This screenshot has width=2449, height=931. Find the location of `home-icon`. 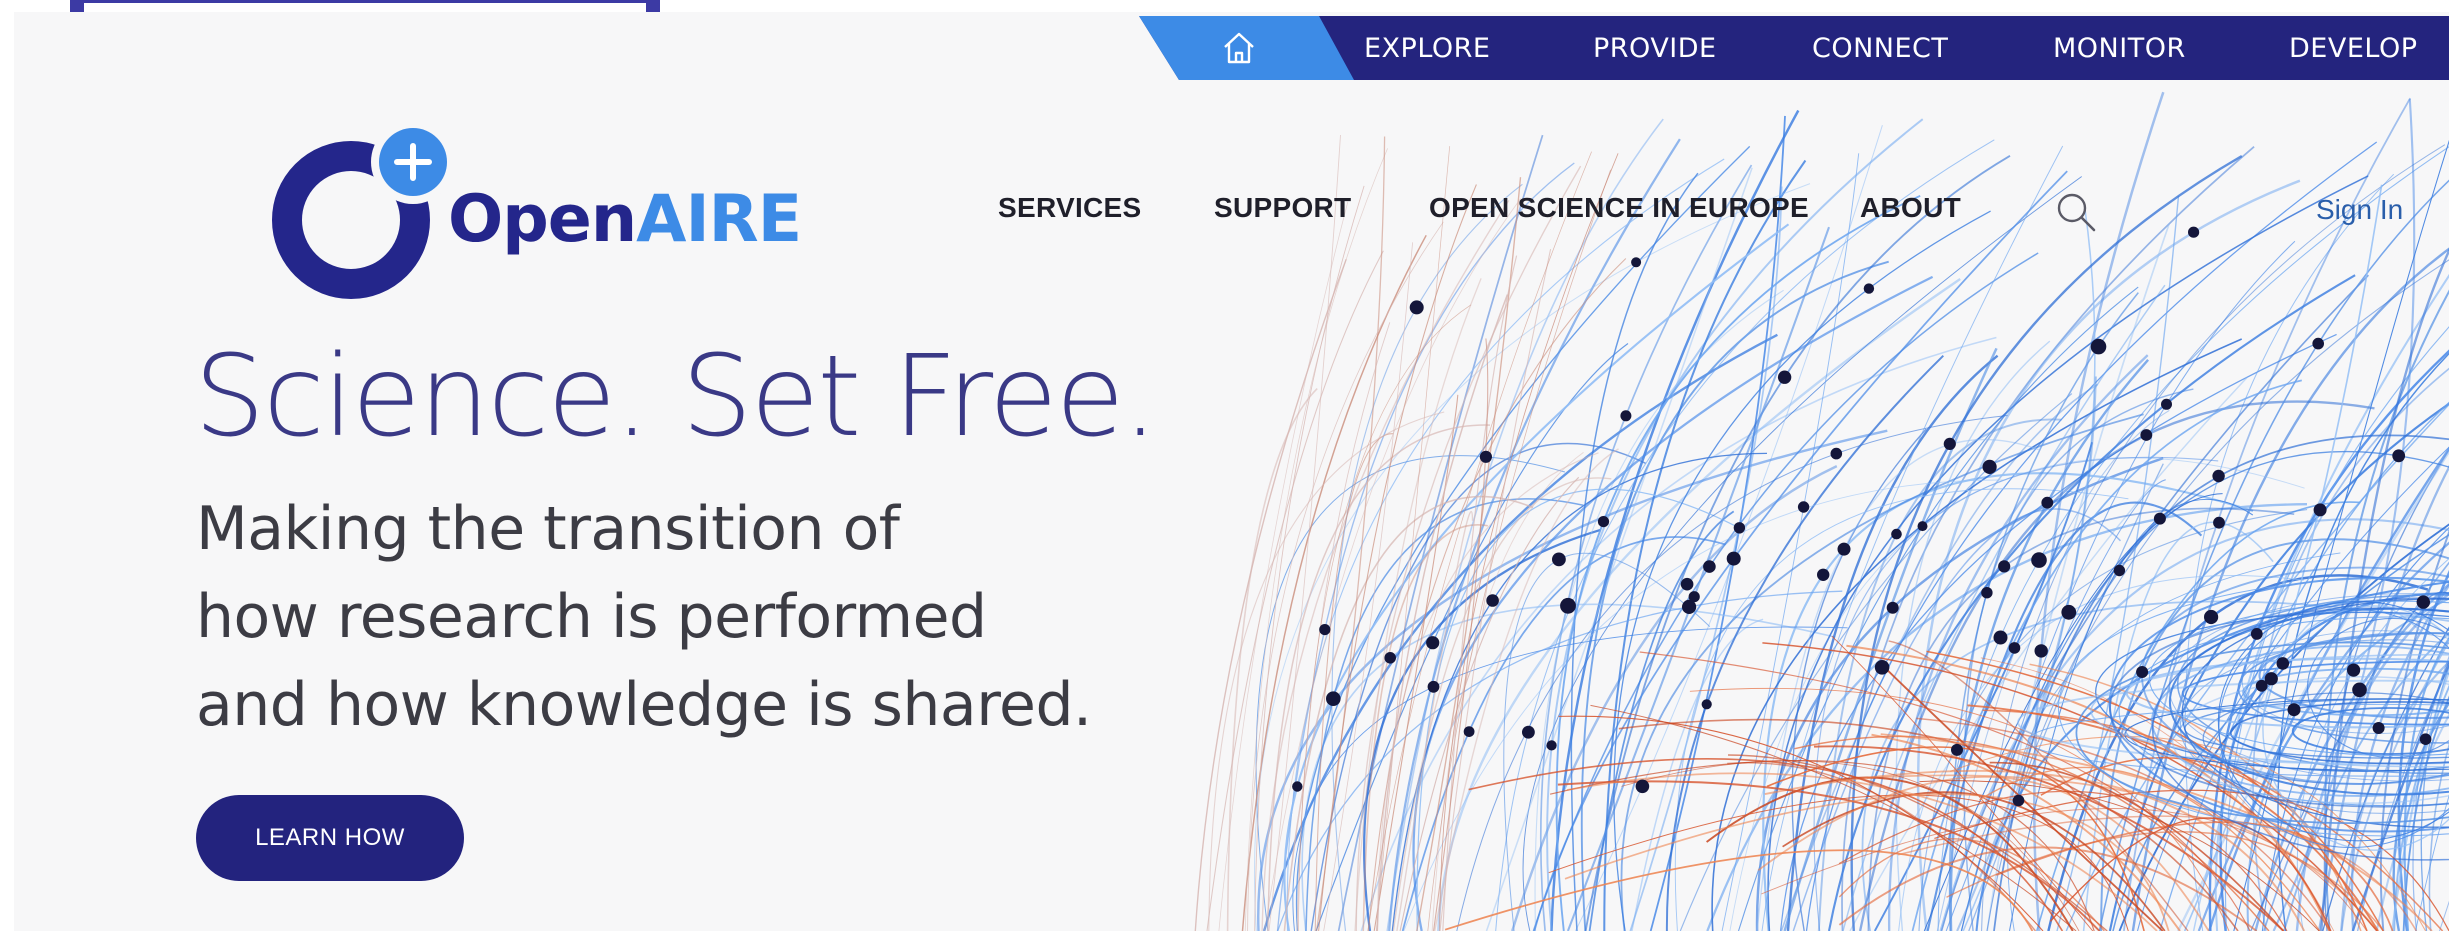

home-icon is located at coordinates (1239, 48).